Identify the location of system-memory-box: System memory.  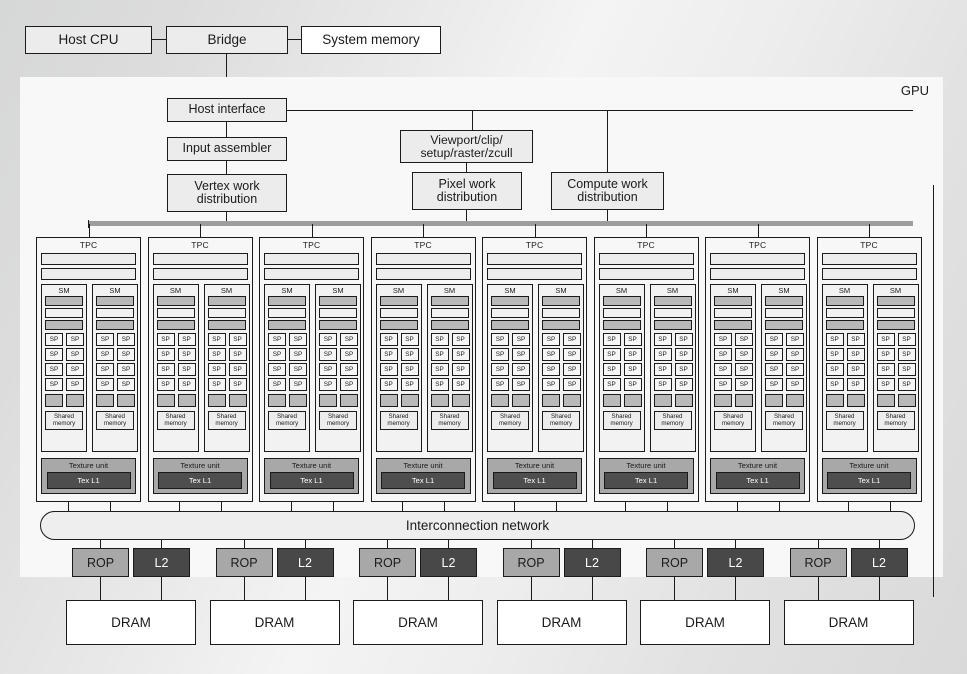
(371, 40).